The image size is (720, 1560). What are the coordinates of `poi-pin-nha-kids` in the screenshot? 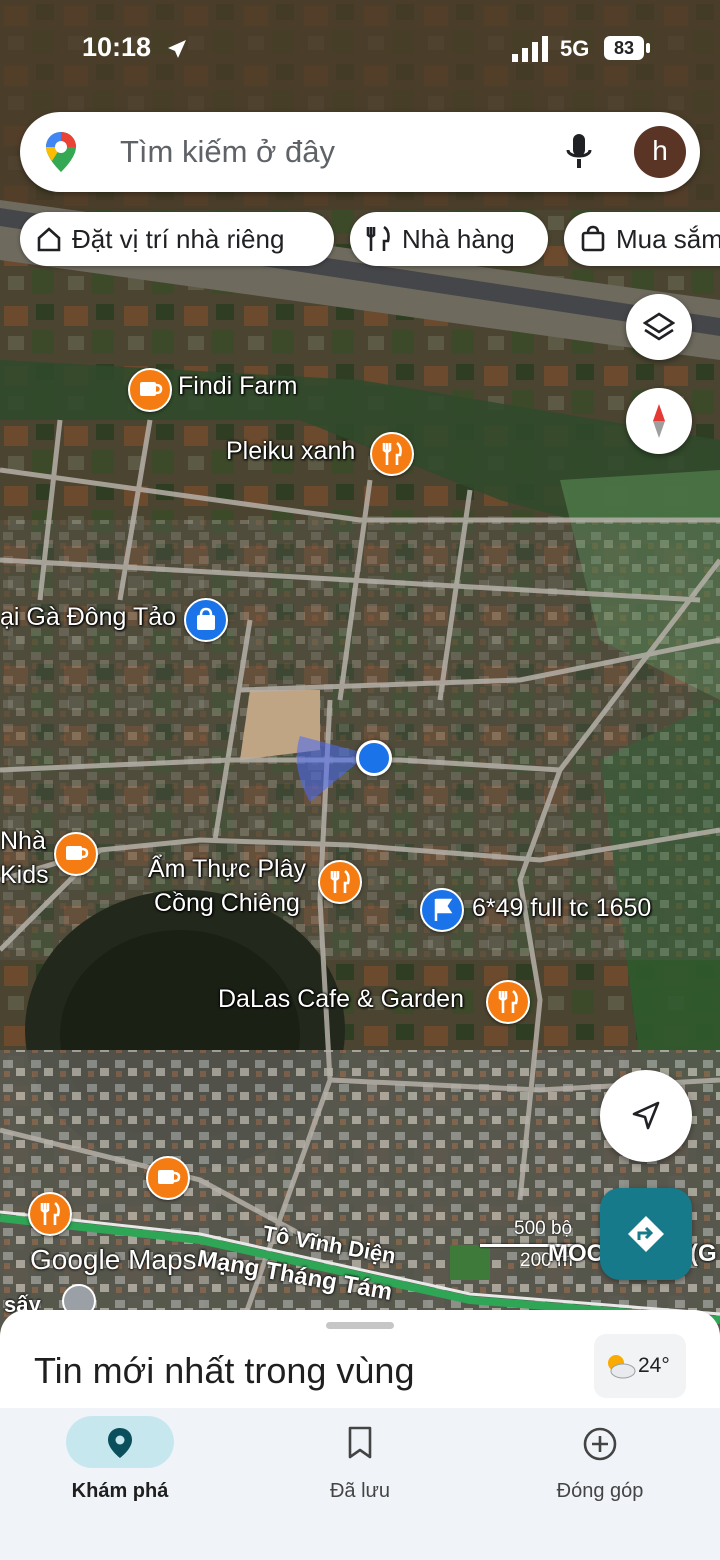 It's located at (76, 854).